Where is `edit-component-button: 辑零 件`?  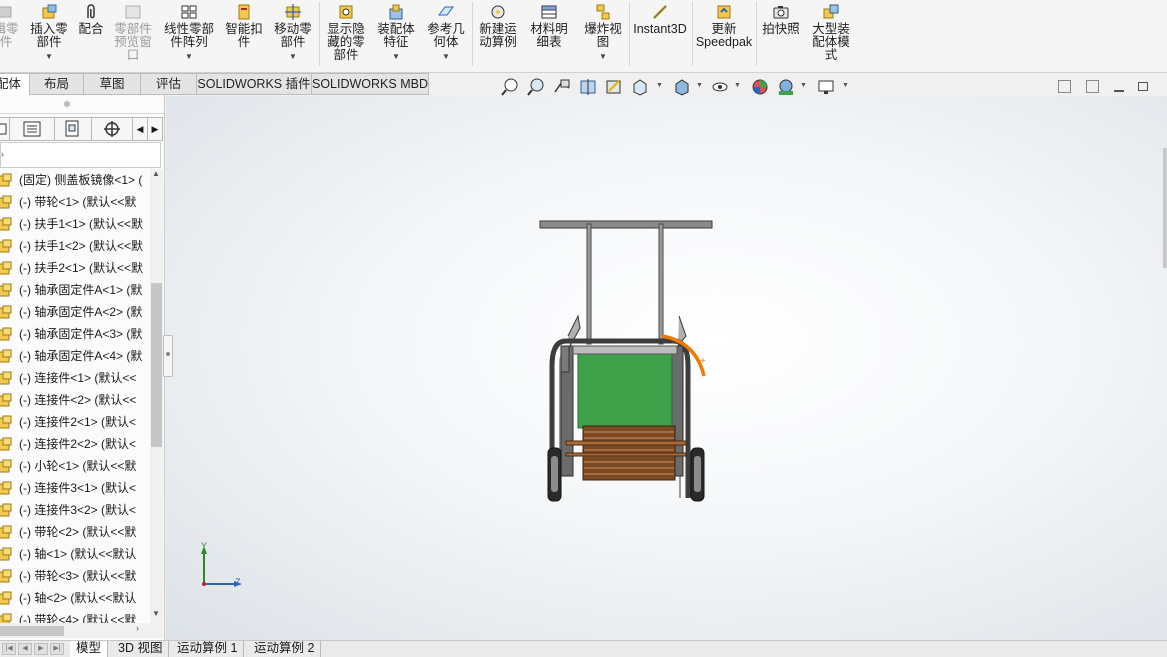
edit-component-button: 辑零 件 is located at coordinates (10, 35).